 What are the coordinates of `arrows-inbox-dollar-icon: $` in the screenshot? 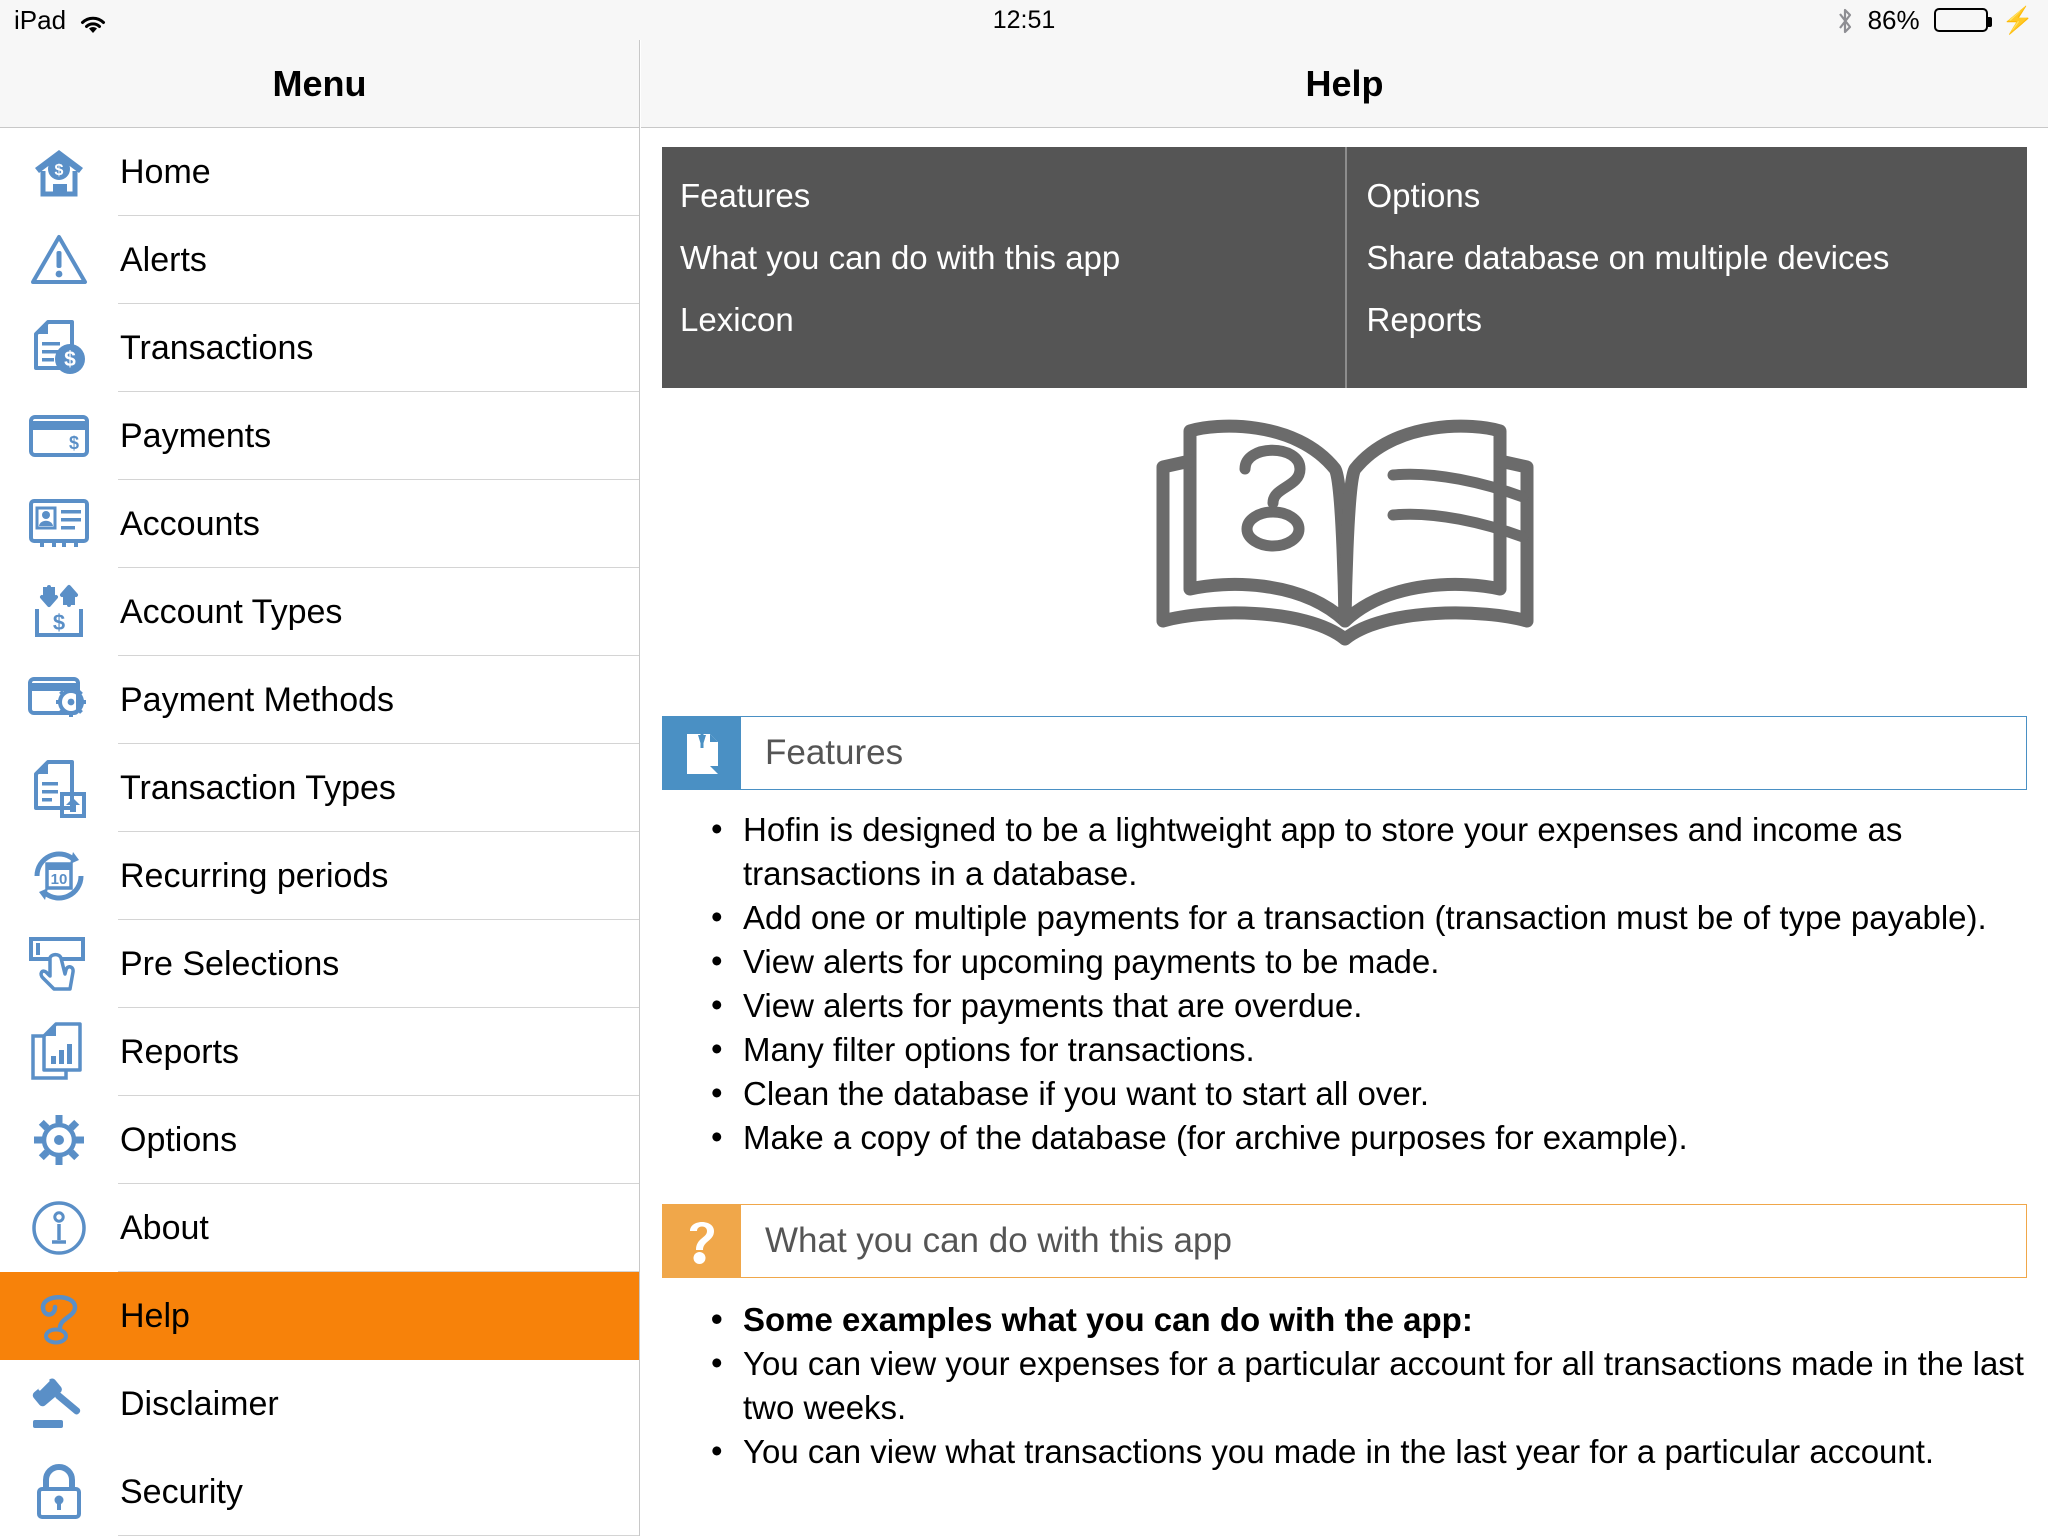 It's located at (59, 612).